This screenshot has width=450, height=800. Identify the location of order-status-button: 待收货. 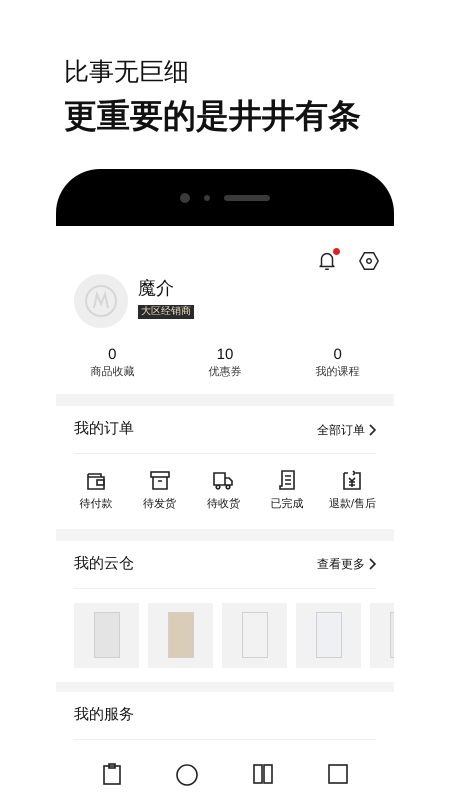
(223, 490).